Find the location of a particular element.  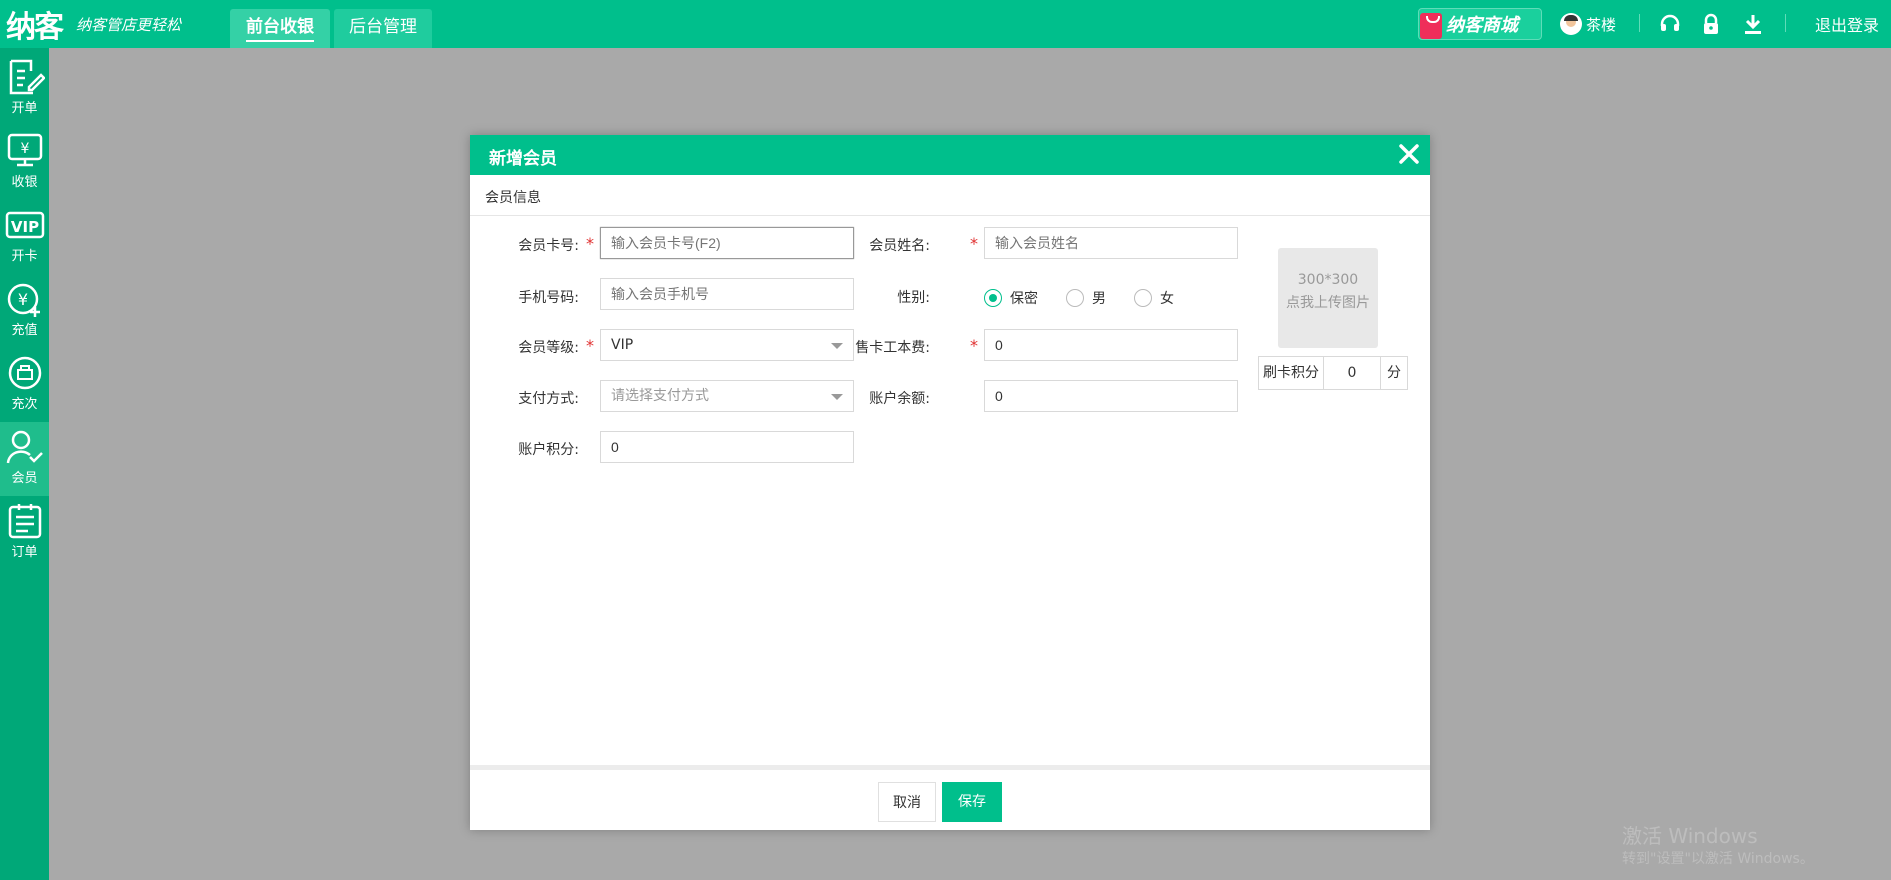

upload-size: 300*300 is located at coordinates (1328, 280).